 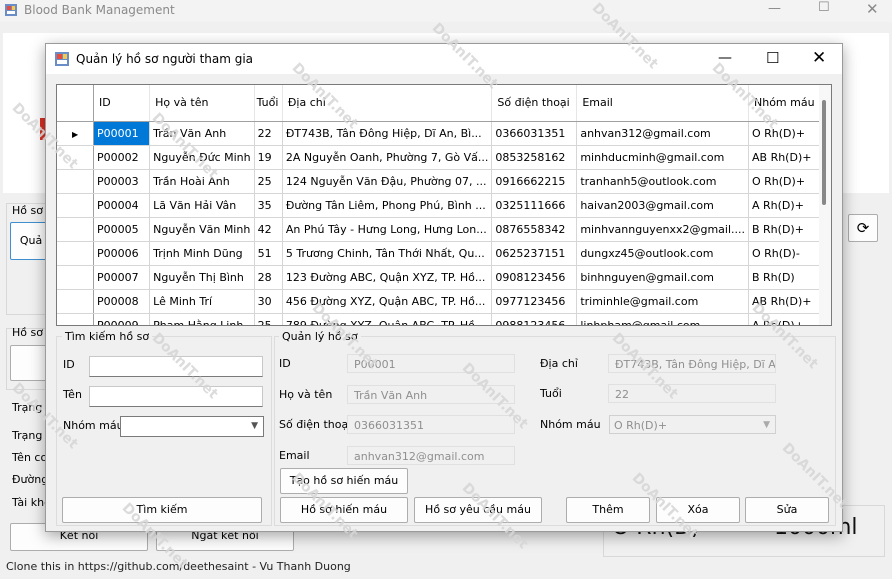 What do you see at coordinates (662, 133) in the screenshot?
I see `cell-email: anhvan312@gmail.com` at bounding box center [662, 133].